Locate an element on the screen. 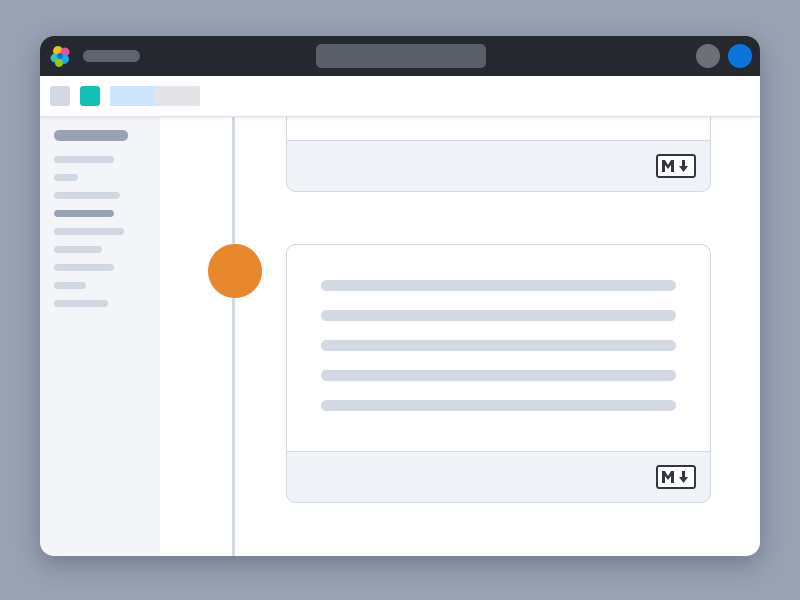 This screenshot has width=800, height=600. app-title-placeholder is located at coordinates (111, 56).